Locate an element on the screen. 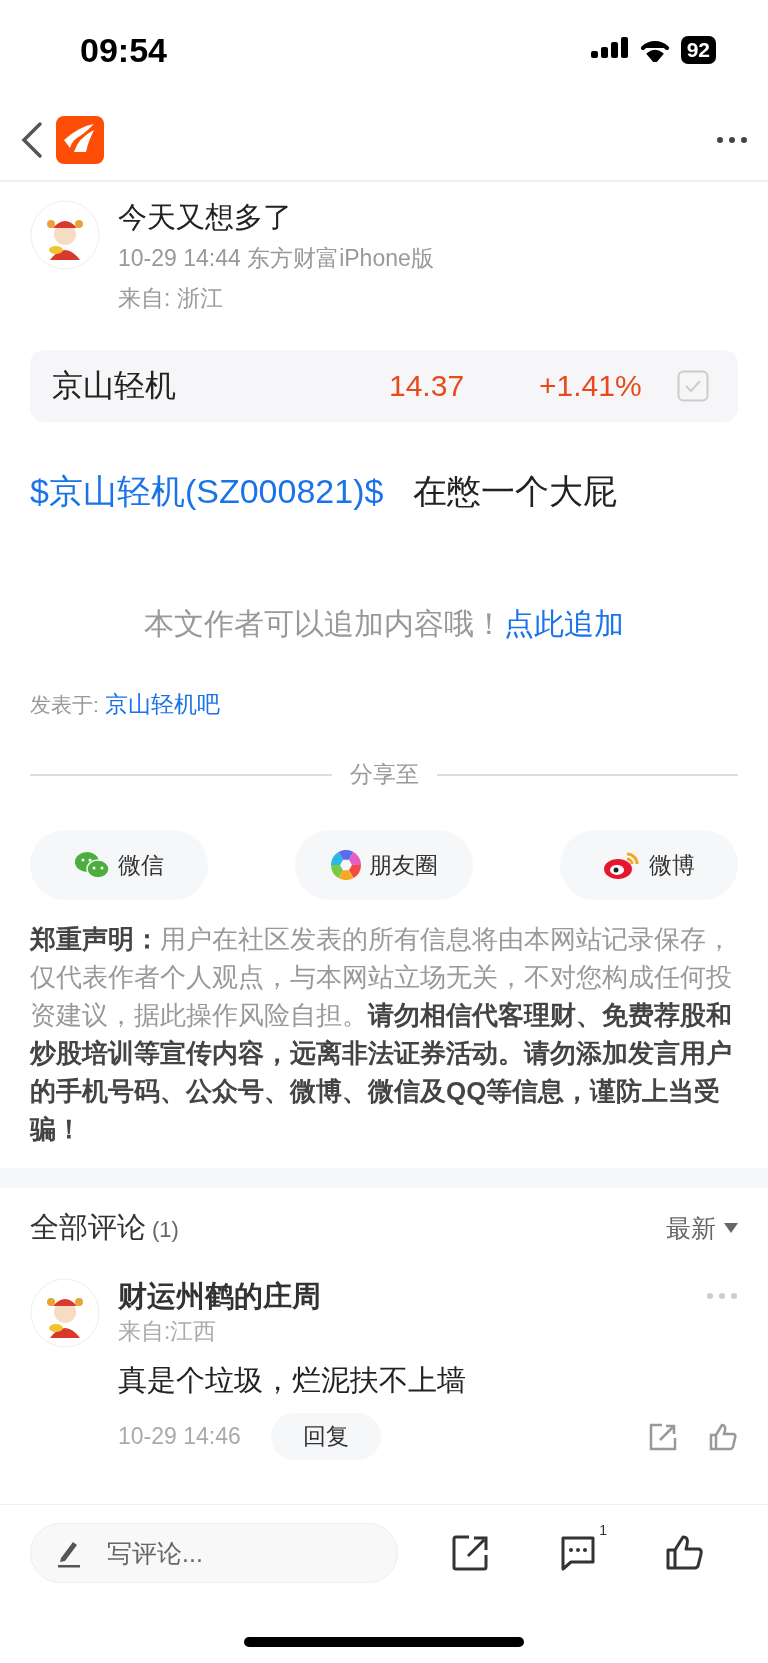  stock-name: 京山轻机 is located at coordinates (114, 386).